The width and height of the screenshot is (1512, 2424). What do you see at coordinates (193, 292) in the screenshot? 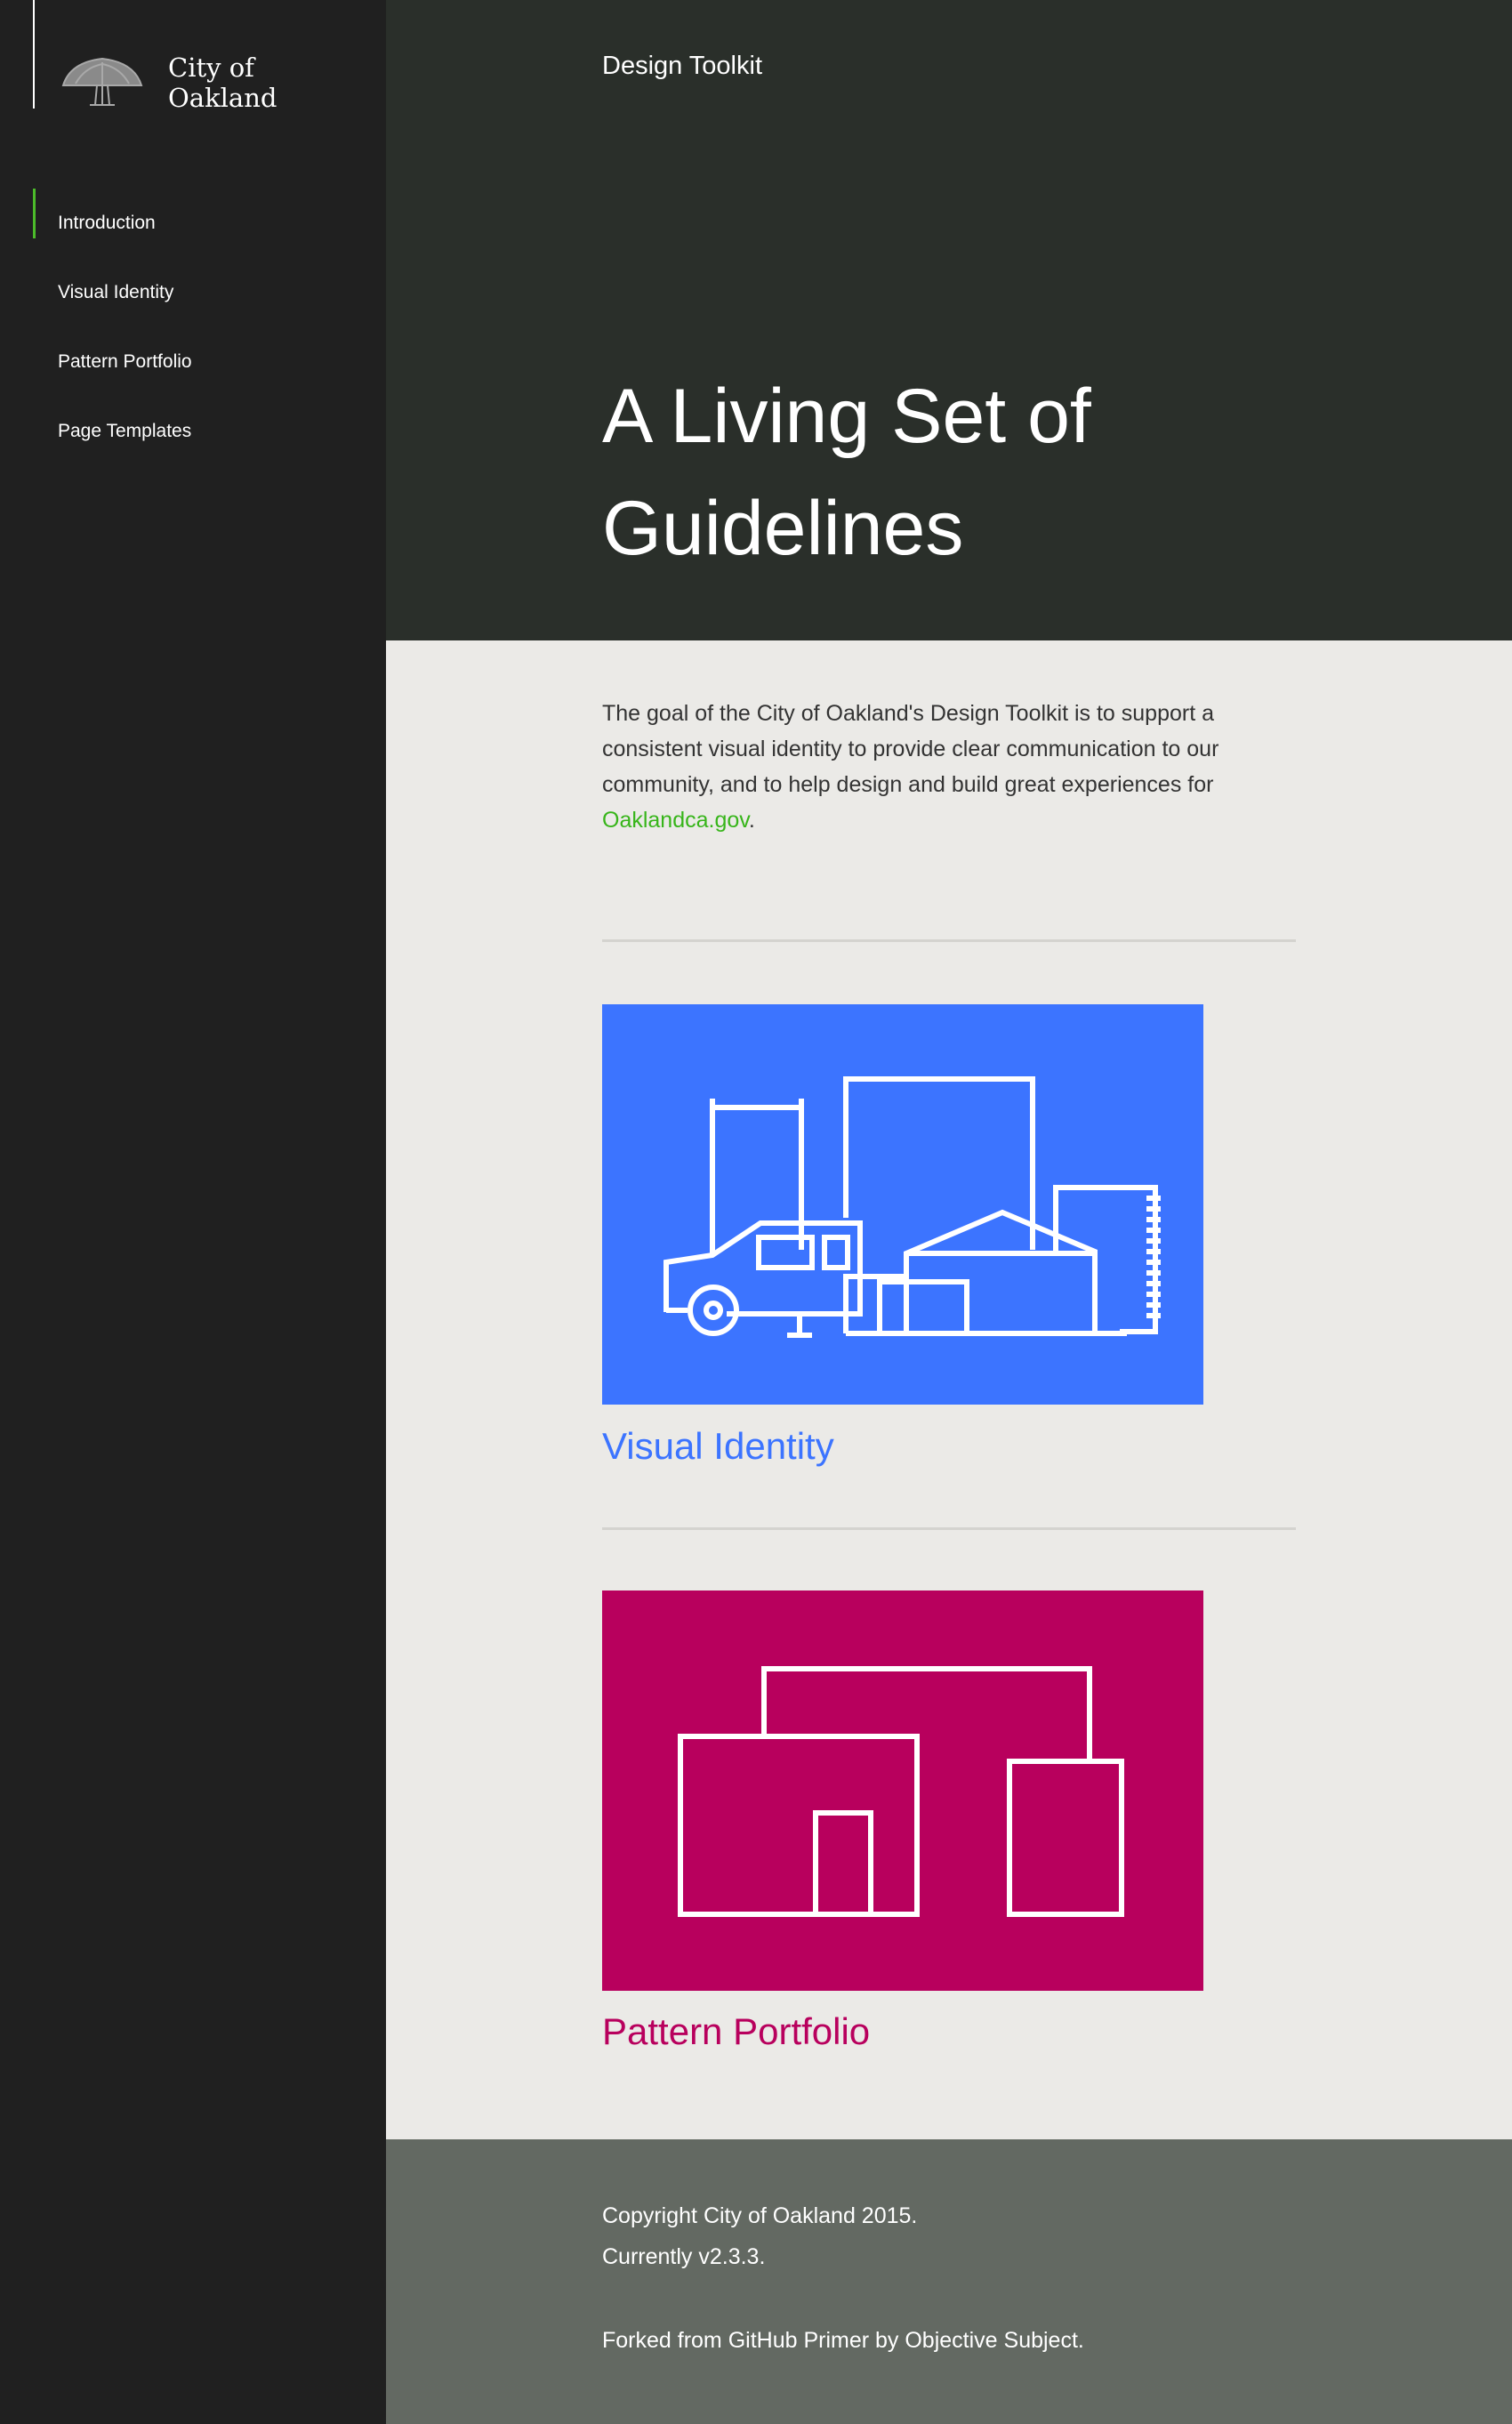
I see `nav-item-visual-identity: Visual Identity` at bounding box center [193, 292].